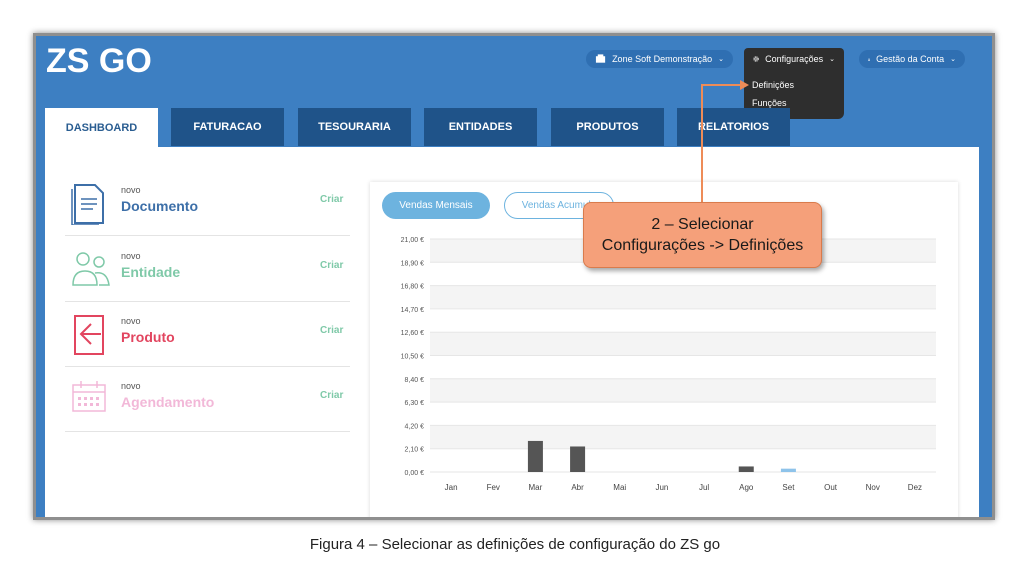 The width and height of the screenshot is (1030, 573). What do you see at coordinates (436, 205) in the screenshot?
I see `tab-vendas-mensais: Vendas Mensais` at bounding box center [436, 205].